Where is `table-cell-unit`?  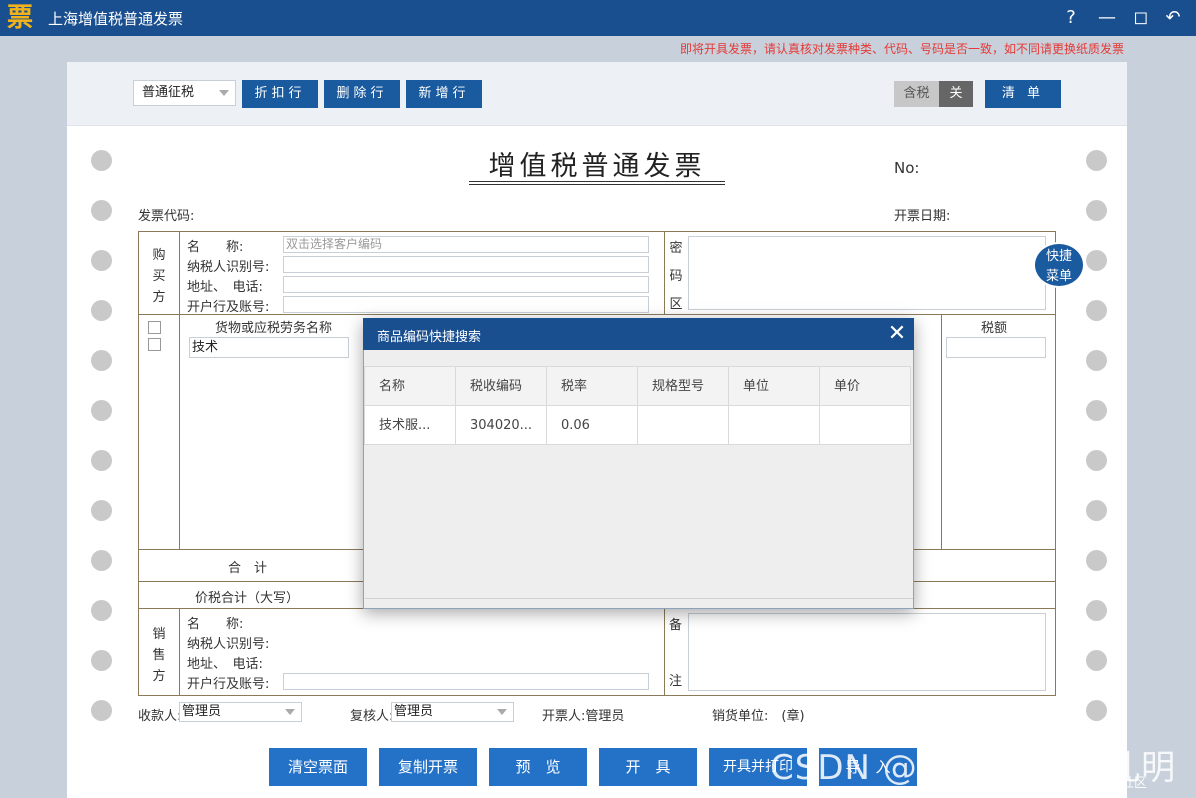
table-cell-unit is located at coordinates (774, 425).